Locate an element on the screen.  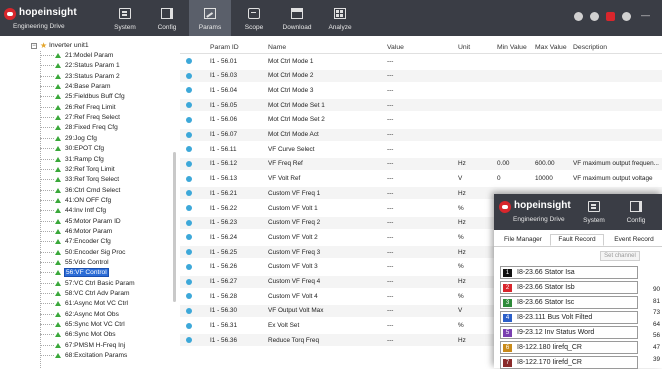
table-row: I1 - 56.07 Mot Ctrl Mode Act --- is located at coordinates (421, 134).